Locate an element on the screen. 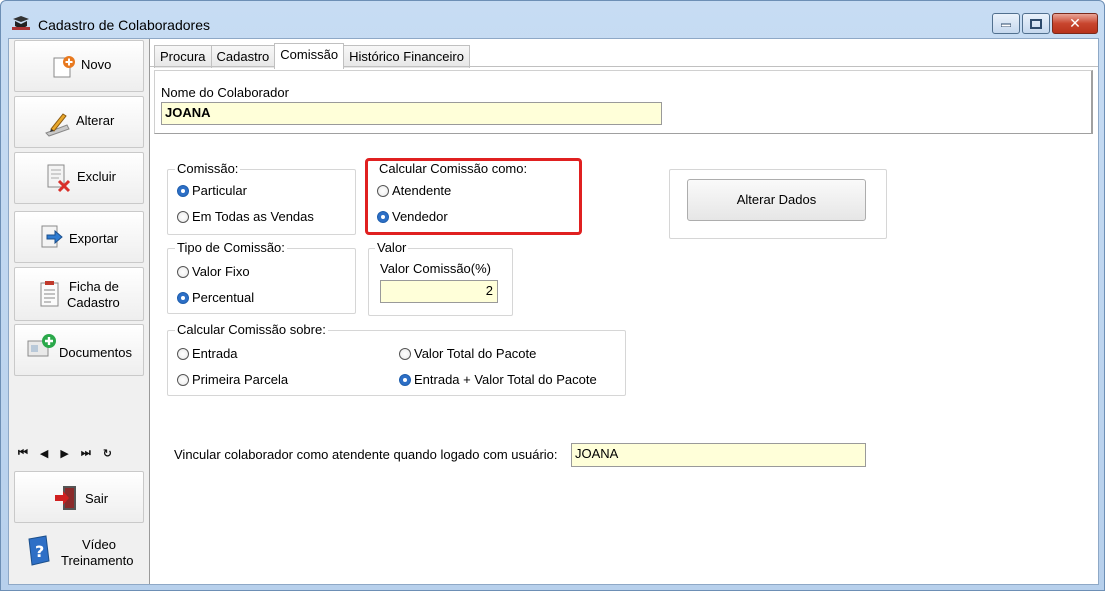 This screenshot has height=591, width=1105. exportar-button: Exportar is located at coordinates (79, 237).